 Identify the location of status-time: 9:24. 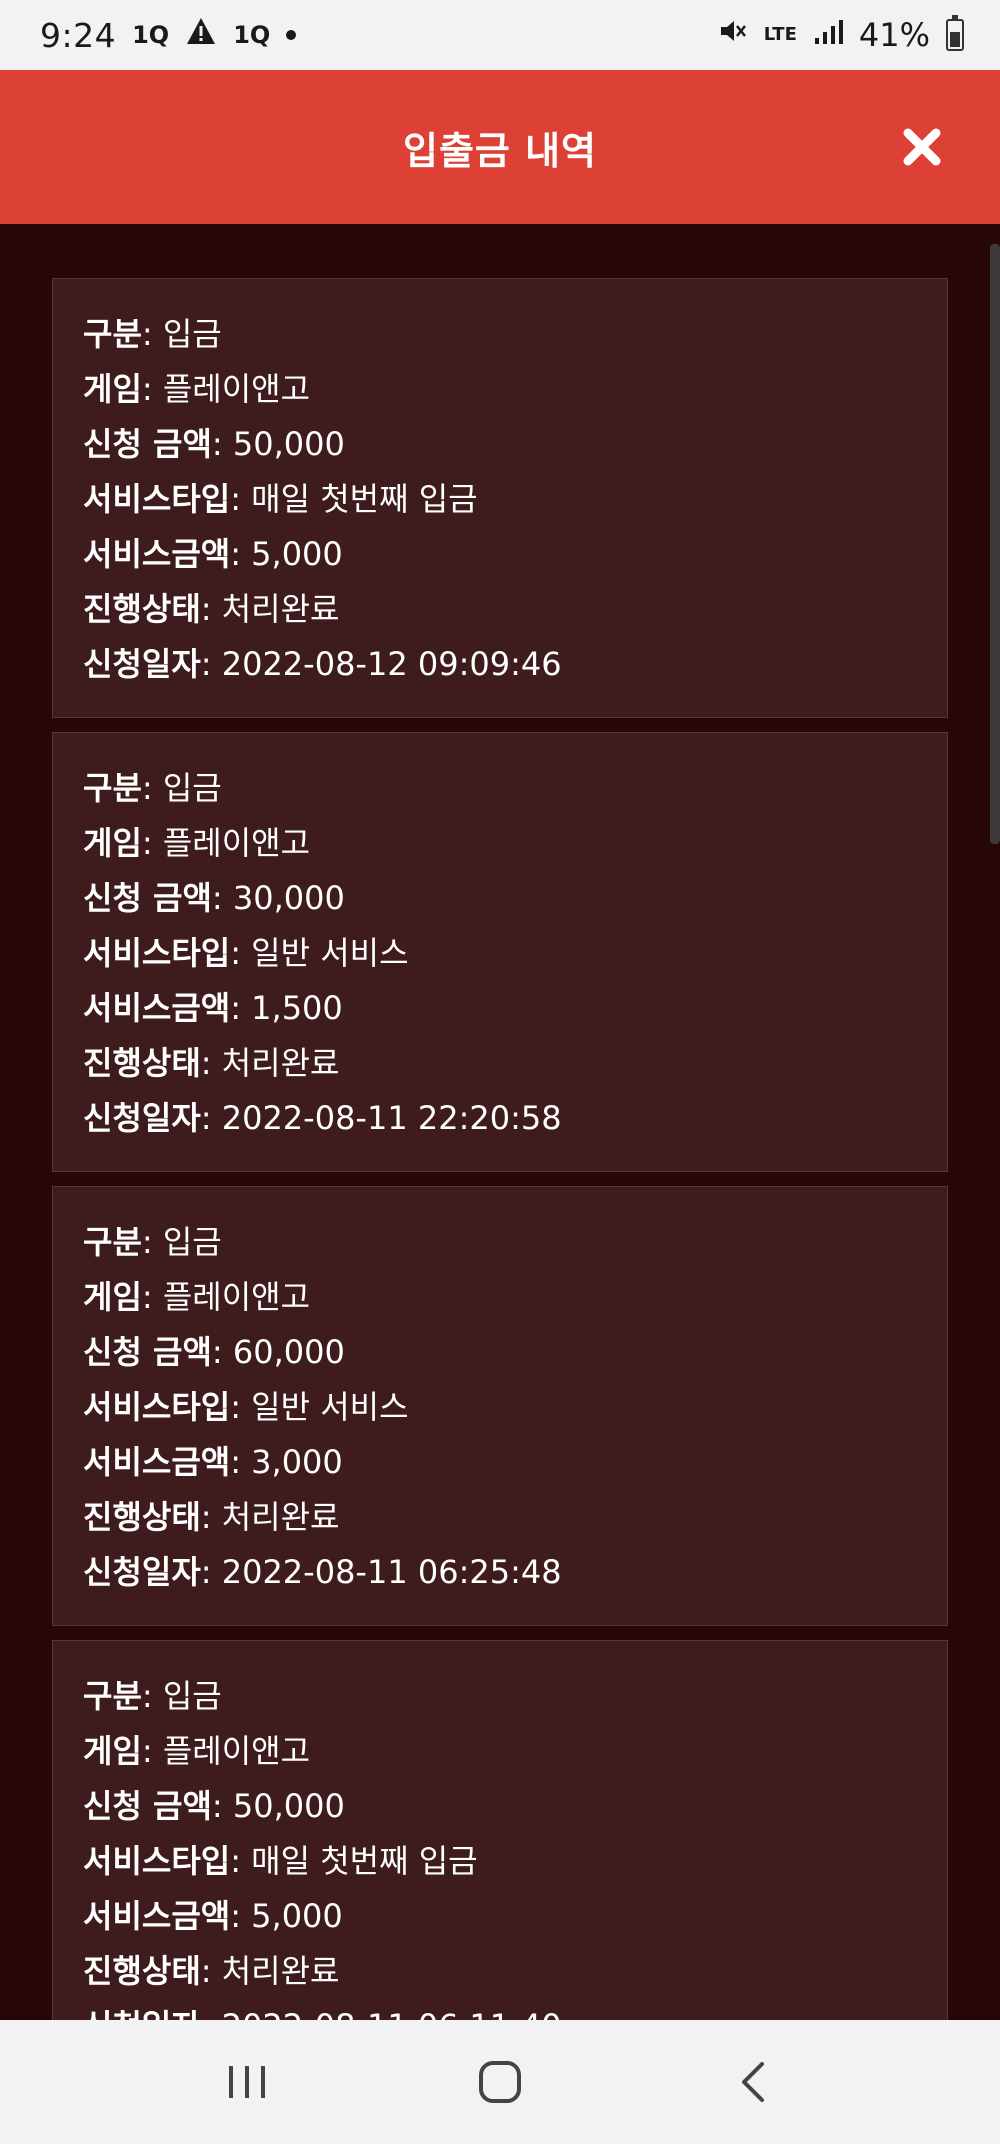
(78, 35).